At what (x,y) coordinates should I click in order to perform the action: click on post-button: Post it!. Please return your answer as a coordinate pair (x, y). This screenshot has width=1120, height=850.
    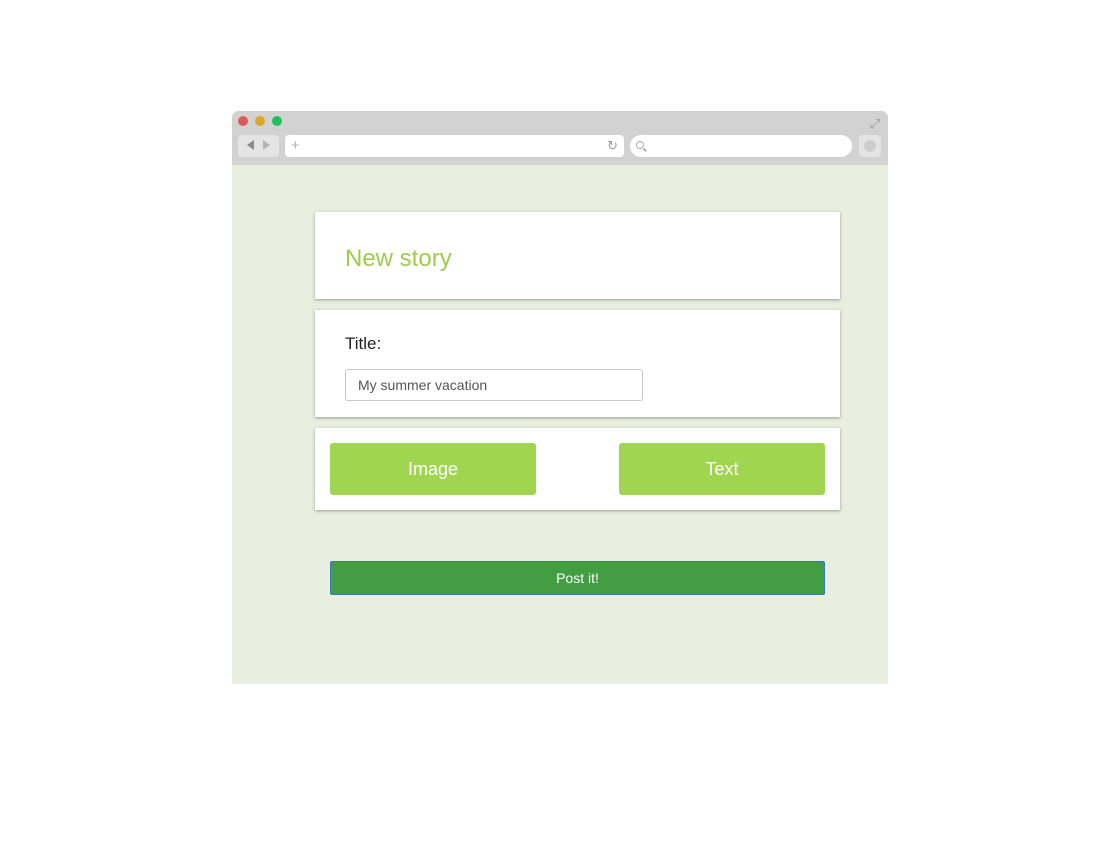
    Looking at the image, I should click on (577, 578).